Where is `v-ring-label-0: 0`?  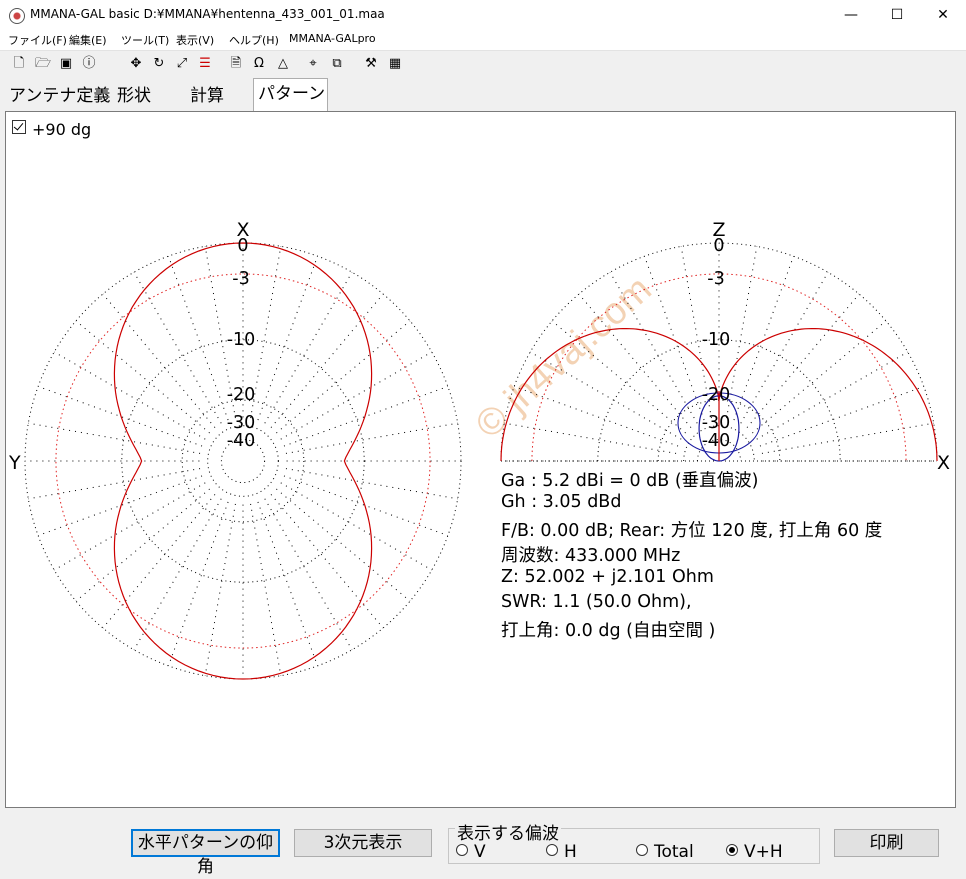
v-ring-label-0: 0 is located at coordinates (718, 246).